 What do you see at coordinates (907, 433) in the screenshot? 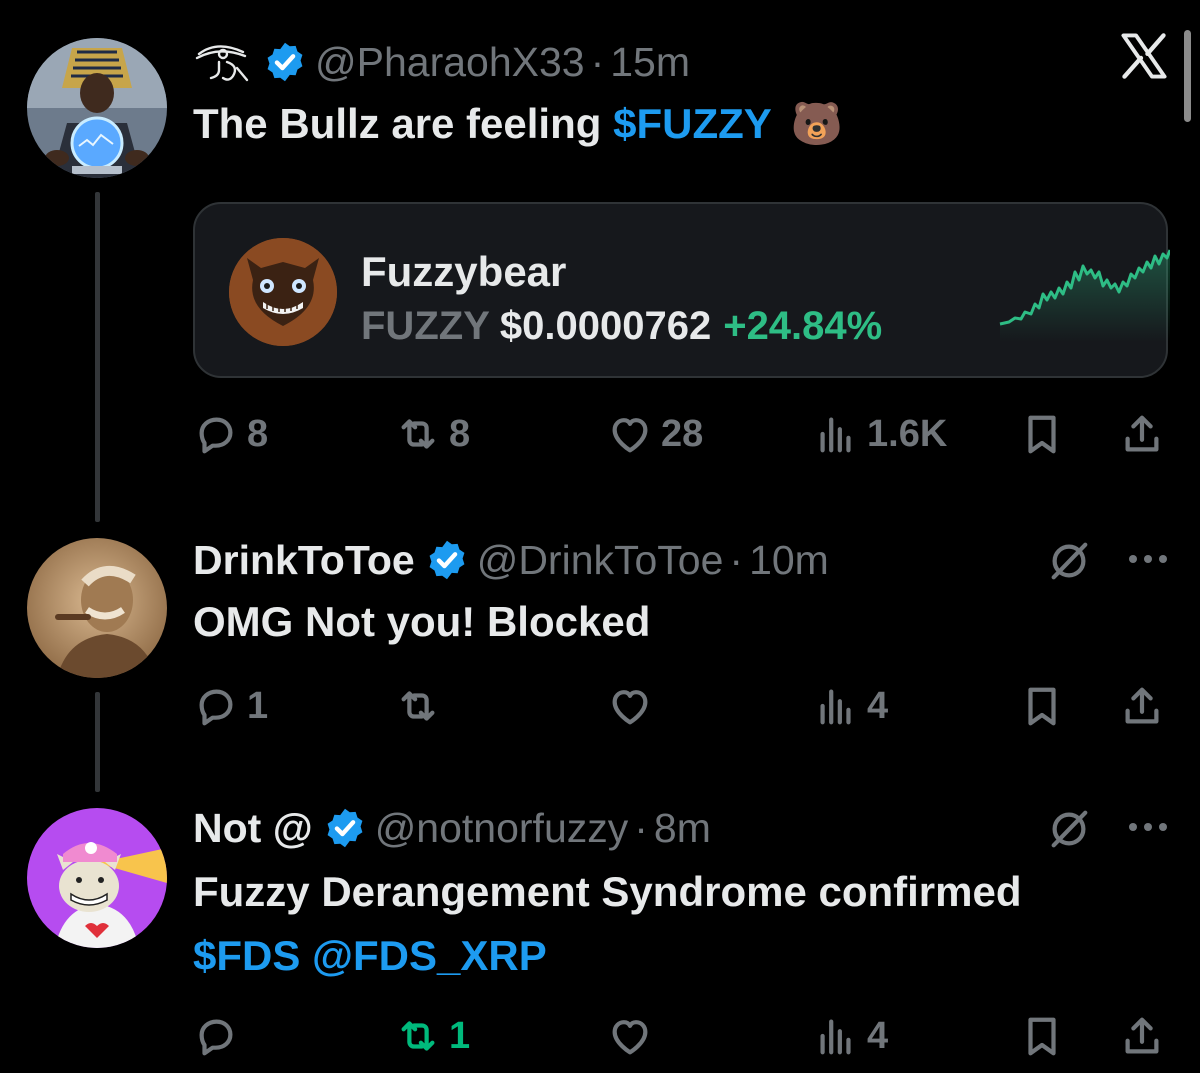
I see `views-count: 1.6K` at bounding box center [907, 433].